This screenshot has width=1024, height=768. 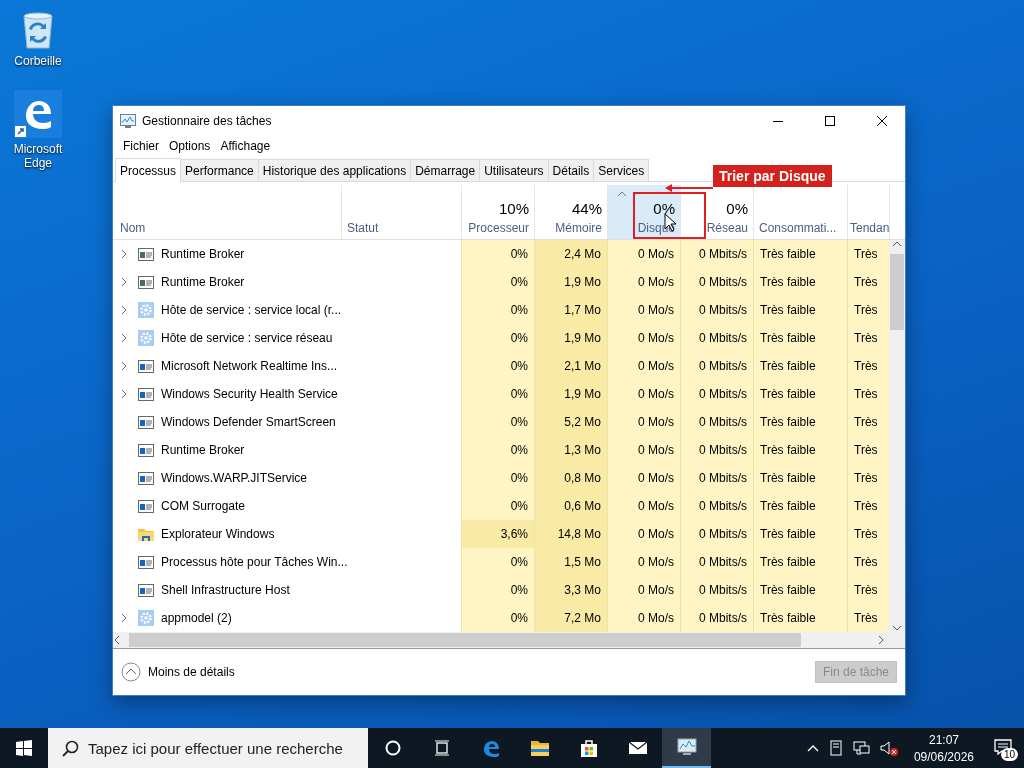 What do you see at coordinates (570, 534) in the screenshot?
I see `table-cell: 14,8 Mo` at bounding box center [570, 534].